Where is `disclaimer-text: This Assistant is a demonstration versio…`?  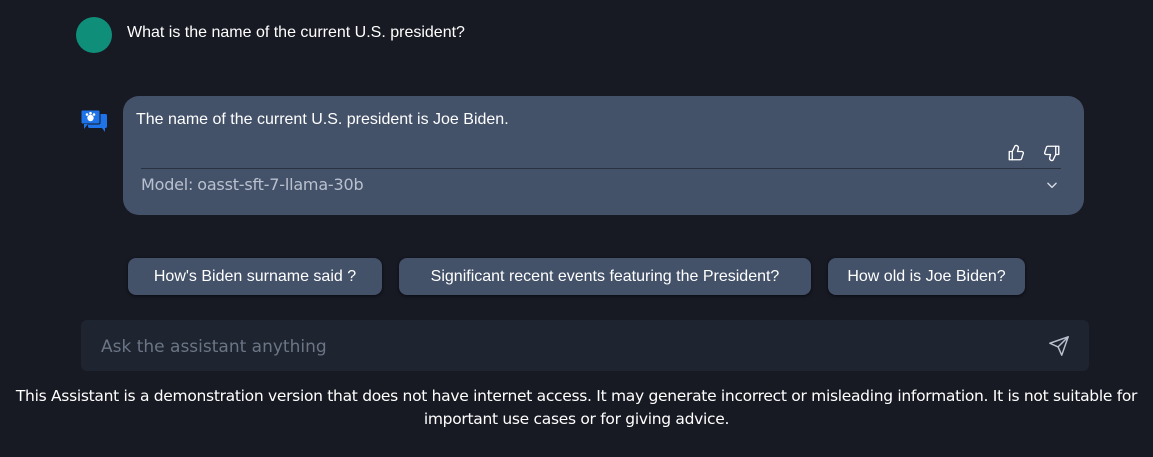
disclaimer-text: This Assistant is a demonstration versio… is located at coordinates (576, 408).